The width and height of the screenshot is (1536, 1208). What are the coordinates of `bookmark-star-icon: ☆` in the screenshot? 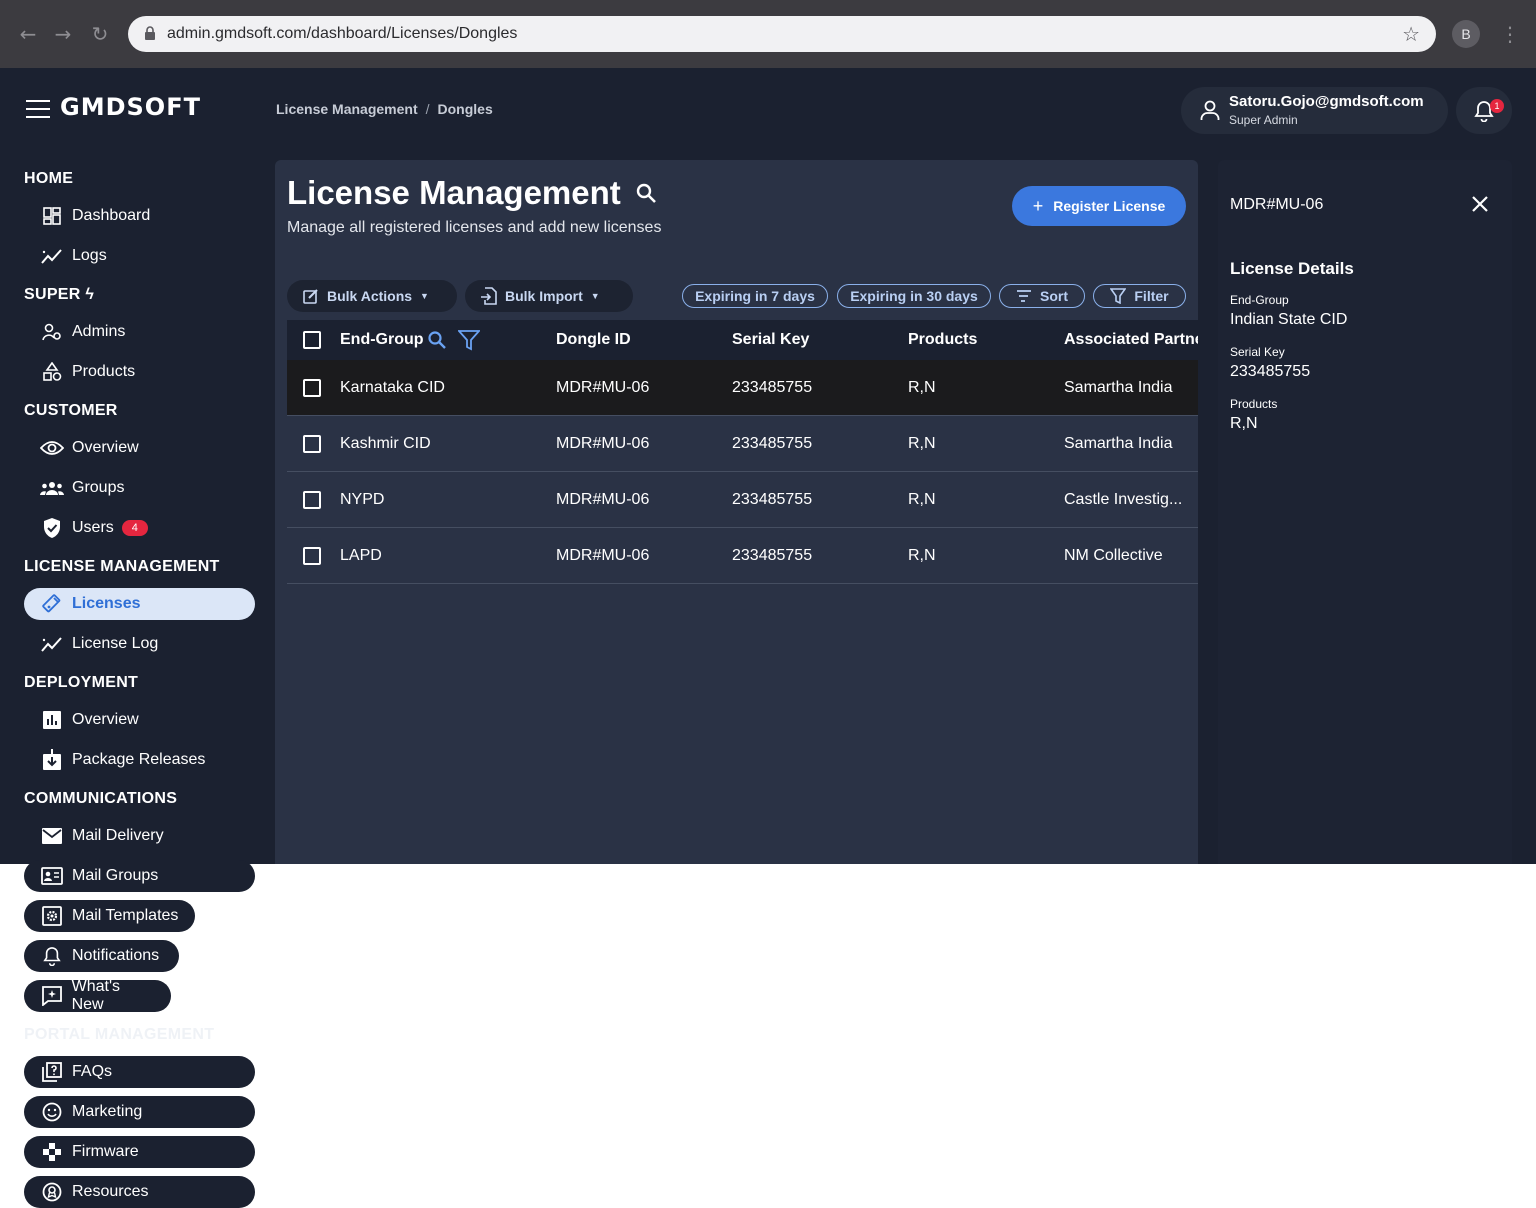 It's located at (1411, 34).